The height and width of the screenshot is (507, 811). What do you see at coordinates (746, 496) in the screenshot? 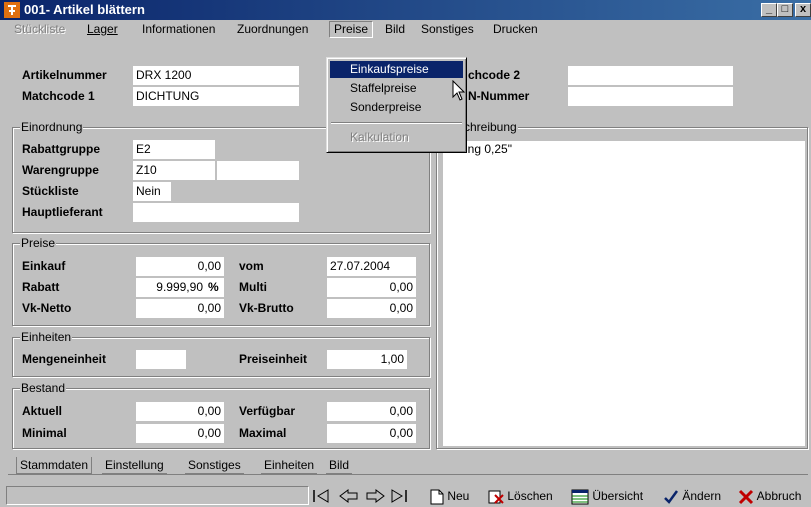
I see `cancel-x-icon` at bounding box center [746, 496].